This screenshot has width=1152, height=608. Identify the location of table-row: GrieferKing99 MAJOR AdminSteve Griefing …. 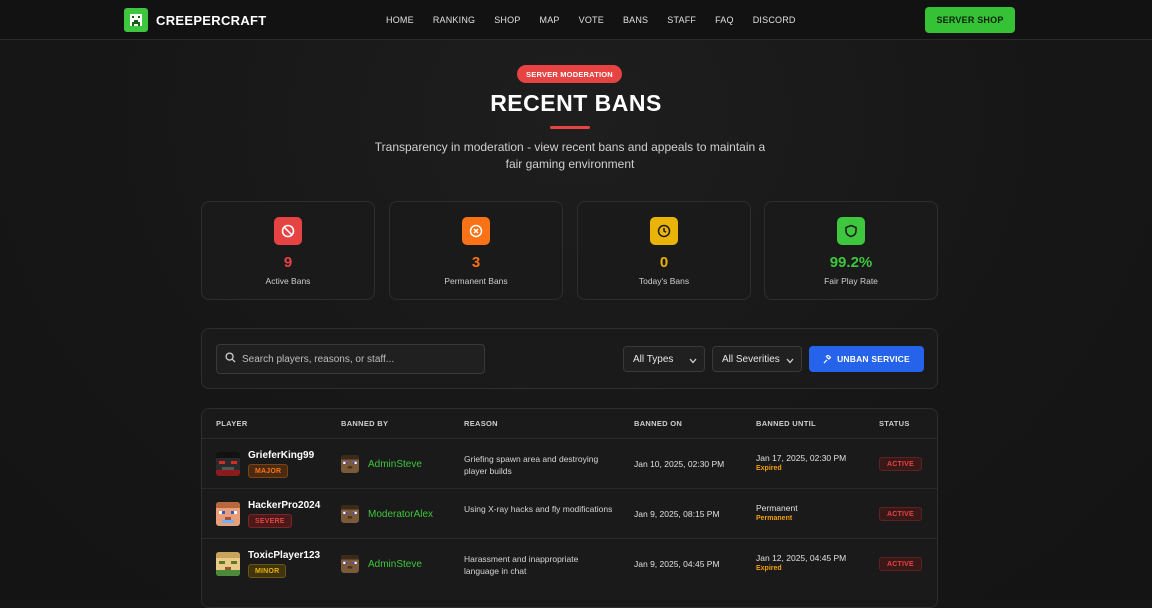
(569, 463).